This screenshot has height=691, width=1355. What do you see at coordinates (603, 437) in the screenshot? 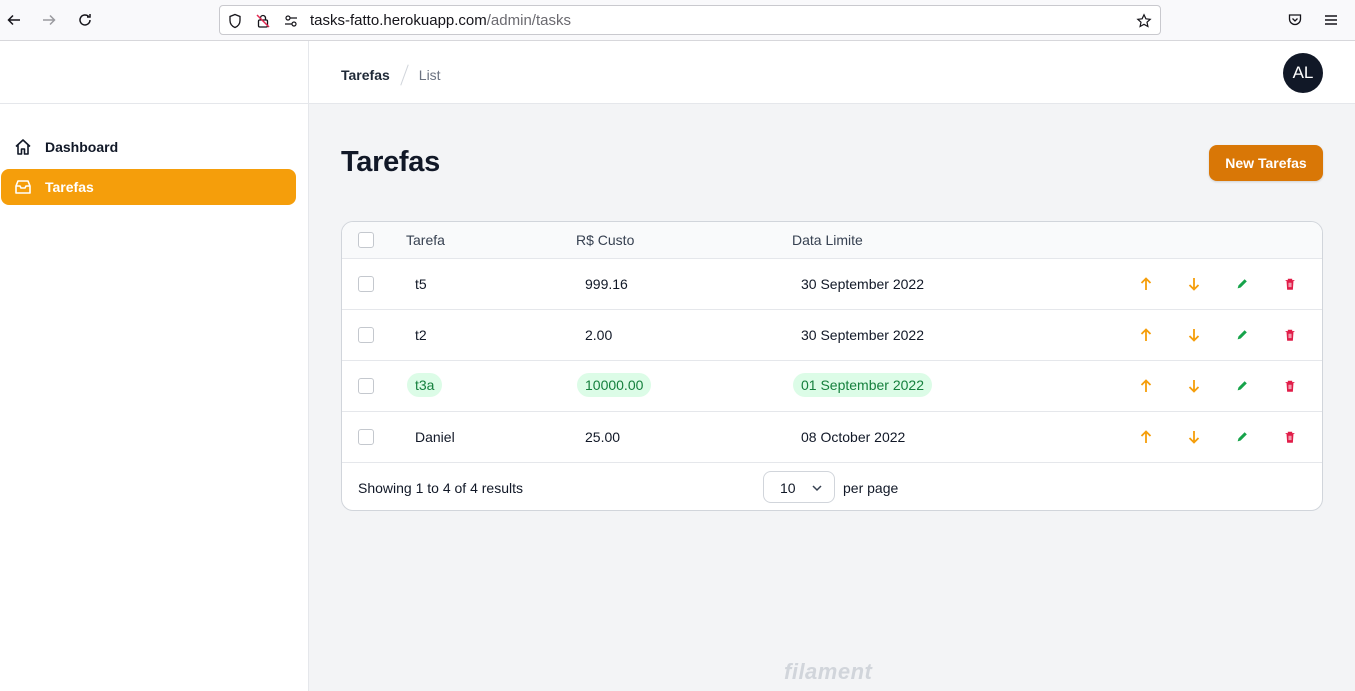
I see `cell-custo: 25.00` at bounding box center [603, 437].